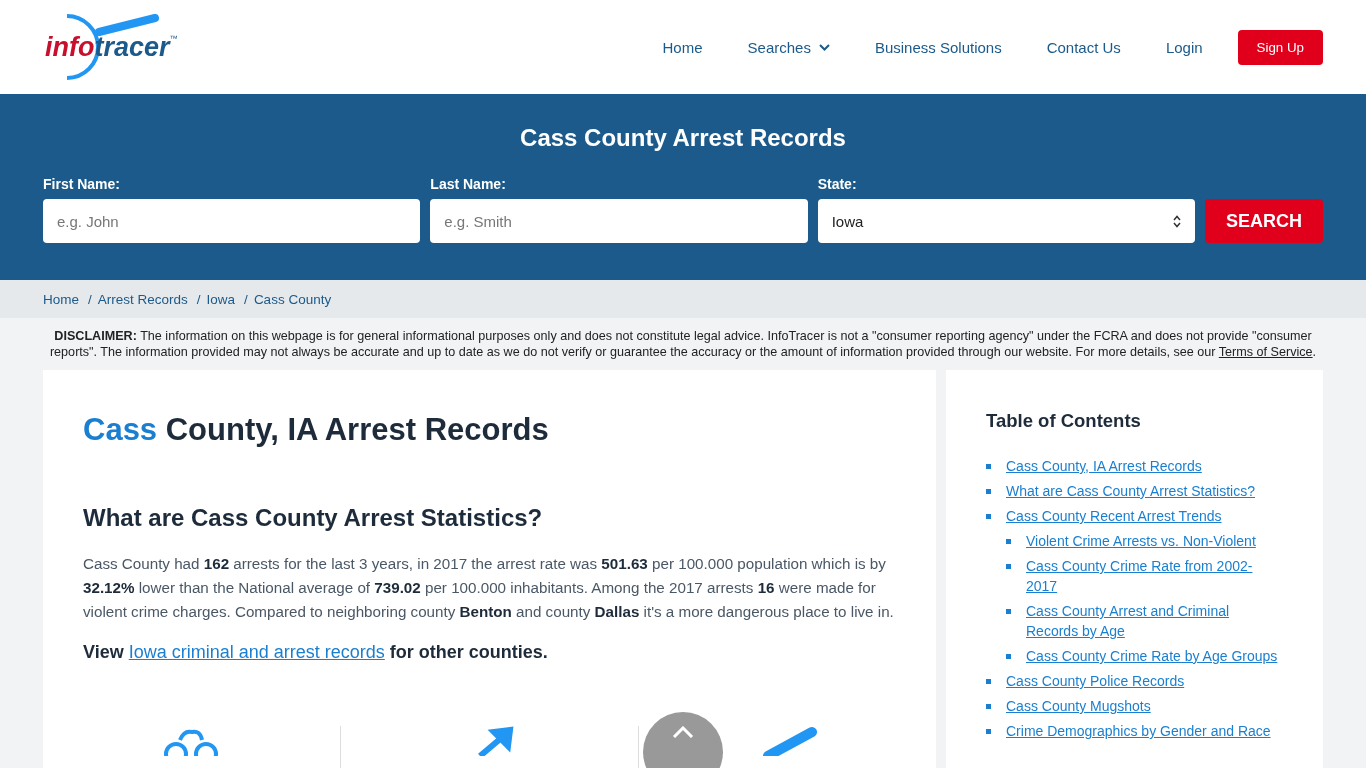 The width and height of the screenshot is (1366, 768). What do you see at coordinates (1280, 47) in the screenshot?
I see `sign-up-button: Sign Up` at bounding box center [1280, 47].